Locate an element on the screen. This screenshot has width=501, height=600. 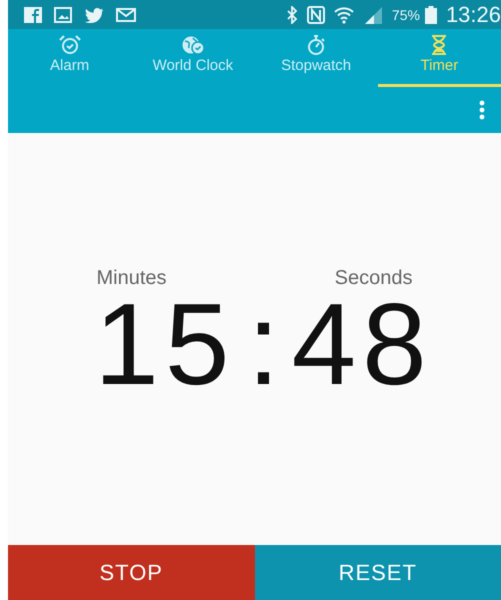
image-icon is located at coordinates (63, 14).